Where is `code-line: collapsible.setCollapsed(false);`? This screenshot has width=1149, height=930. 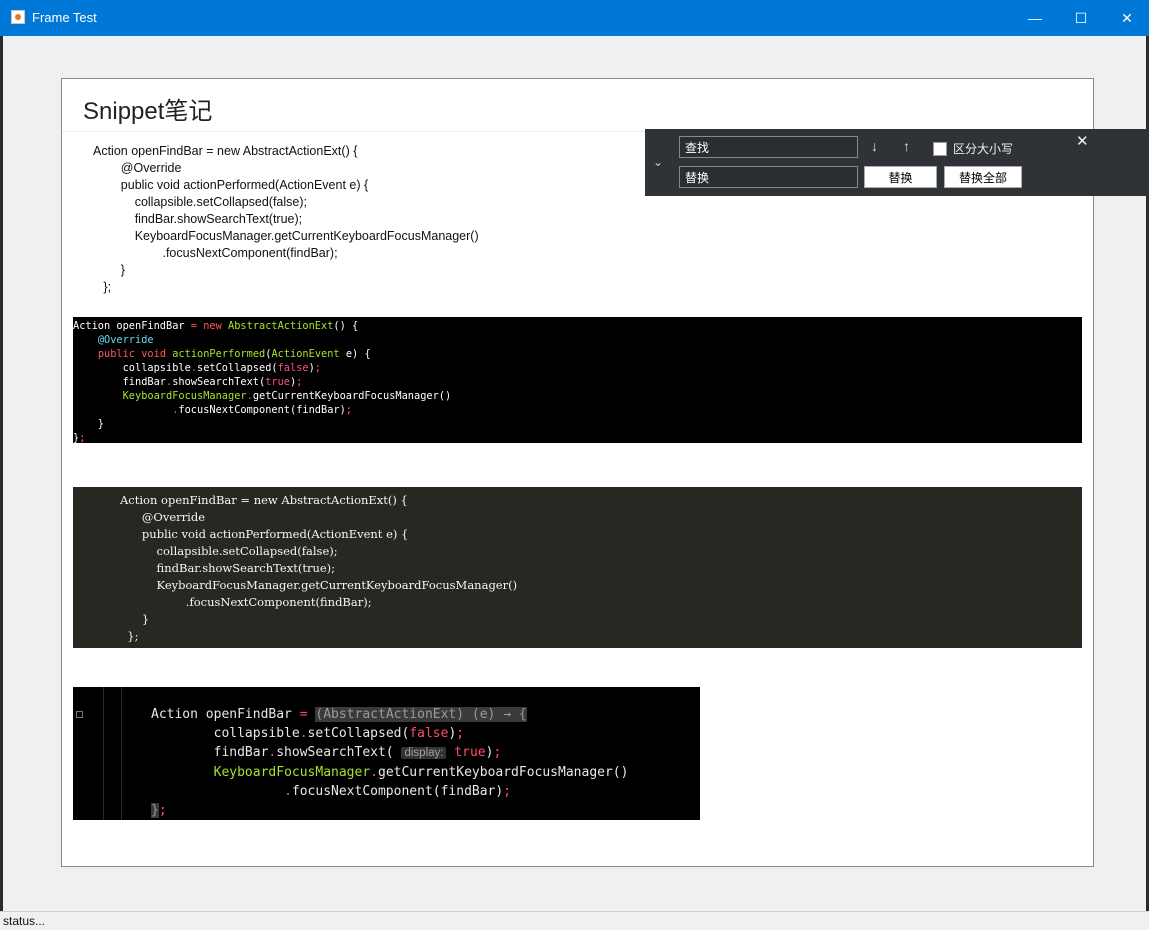
code-line: collapsible.setCollapsed(false); is located at coordinates (220, 202).